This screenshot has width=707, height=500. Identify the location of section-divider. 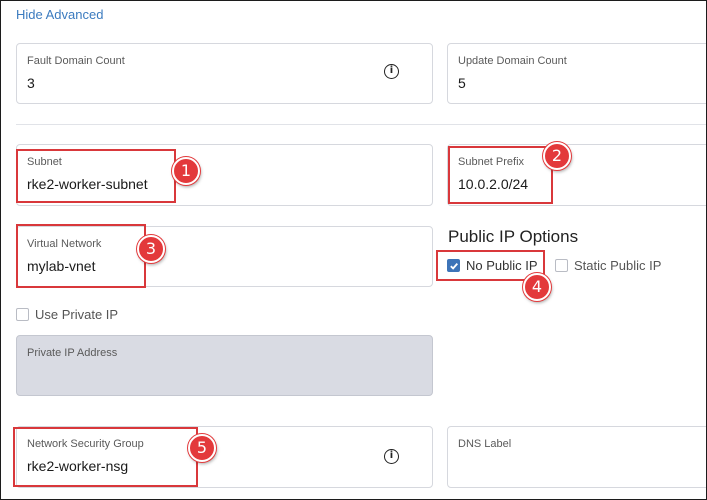
(361, 124).